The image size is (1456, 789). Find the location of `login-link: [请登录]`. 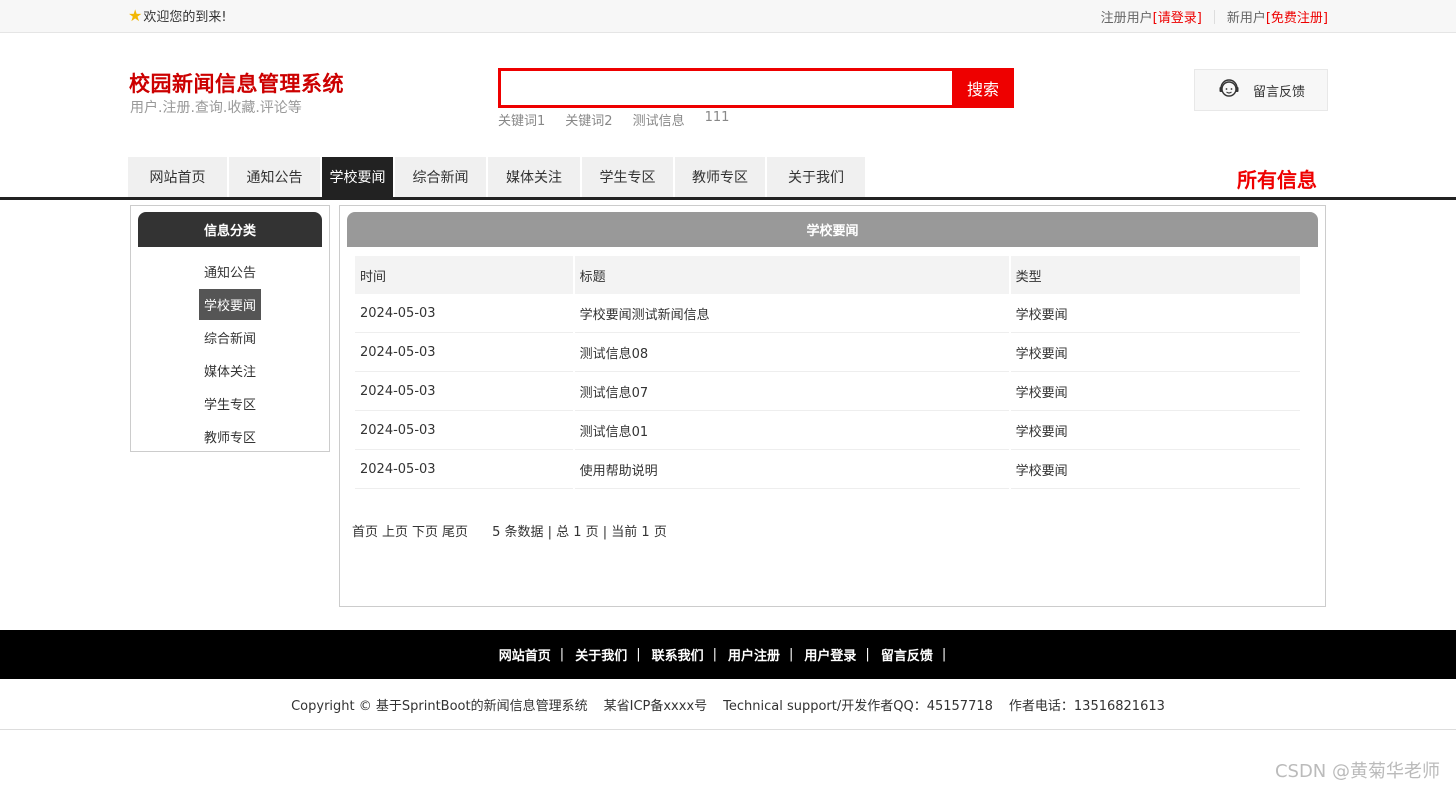

login-link: [请登录] is located at coordinates (1177, 16).